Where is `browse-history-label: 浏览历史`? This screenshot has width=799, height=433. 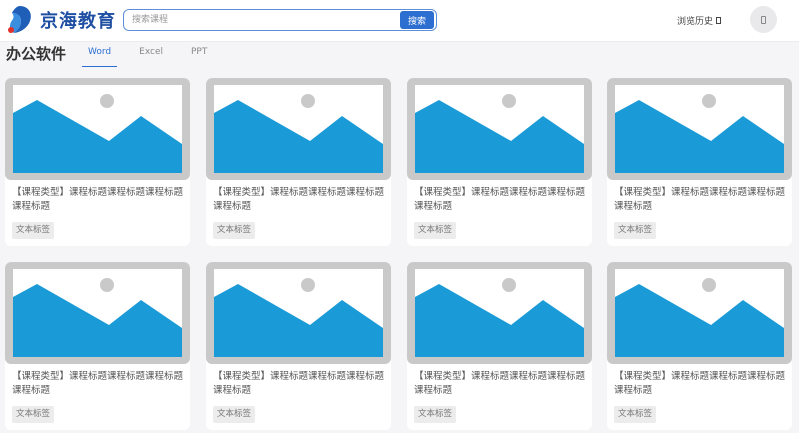
browse-history-label: 浏览历史 is located at coordinates (695, 22).